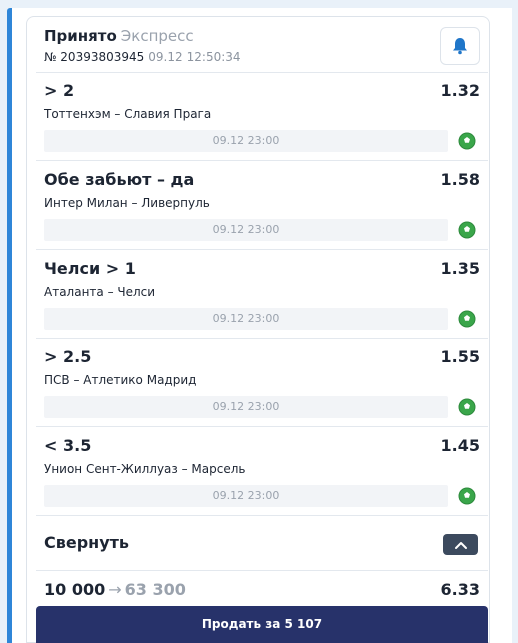 The image size is (518, 643). Describe the element at coordinates (145, 469) in the screenshot. I see `event-match: Унион Сент-Жиллуаз – Марсель` at that location.